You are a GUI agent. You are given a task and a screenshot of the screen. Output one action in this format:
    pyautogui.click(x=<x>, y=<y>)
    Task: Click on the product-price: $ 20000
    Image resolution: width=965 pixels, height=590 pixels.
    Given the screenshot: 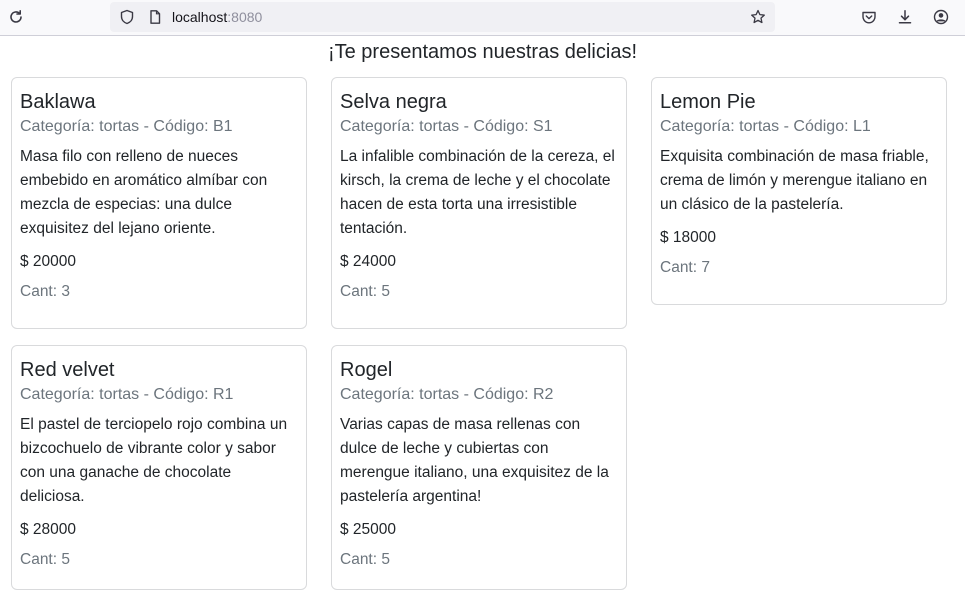 What is the action you would take?
    pyautogui.click(x=48, y=261)
    